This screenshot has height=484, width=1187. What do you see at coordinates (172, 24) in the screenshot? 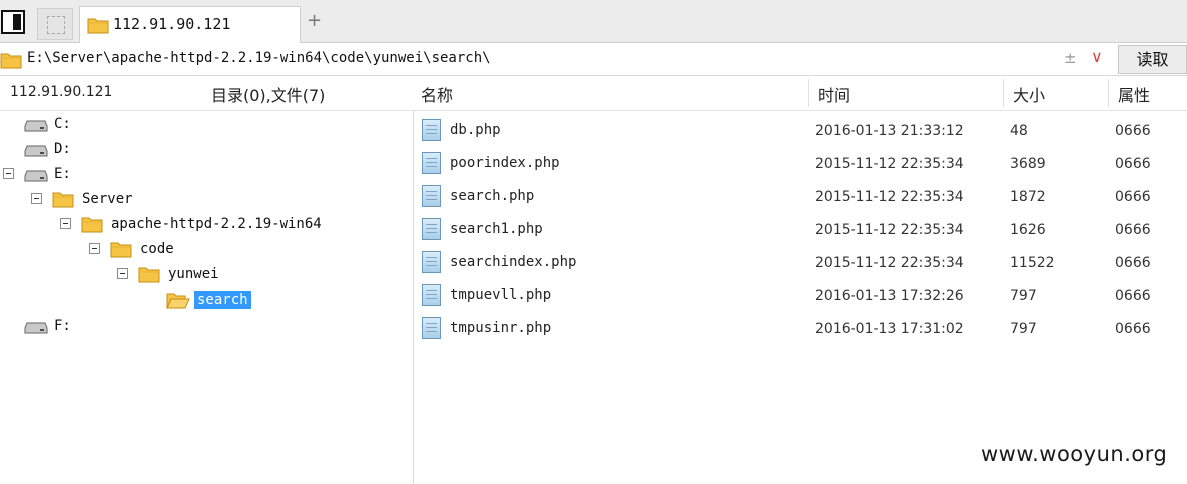
I see `tab-label: 112.91.90.121` at bounding box center [172, 24].